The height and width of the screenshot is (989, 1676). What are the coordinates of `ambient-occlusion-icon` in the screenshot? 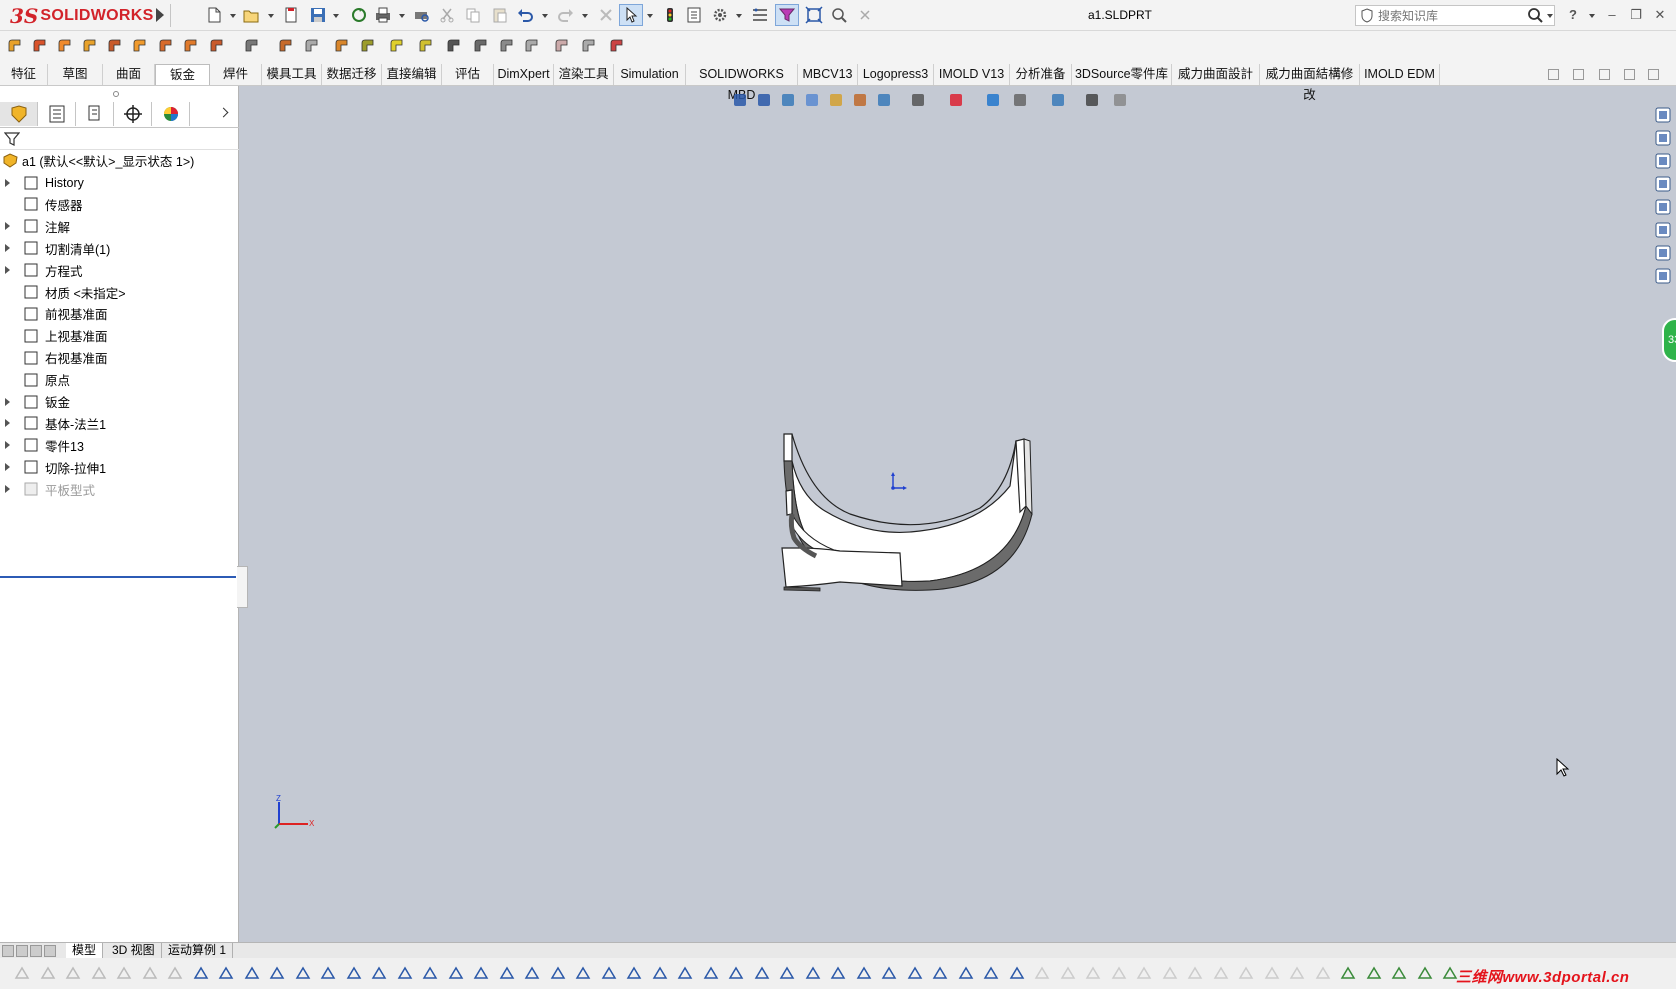 It's located at (1120, 100).